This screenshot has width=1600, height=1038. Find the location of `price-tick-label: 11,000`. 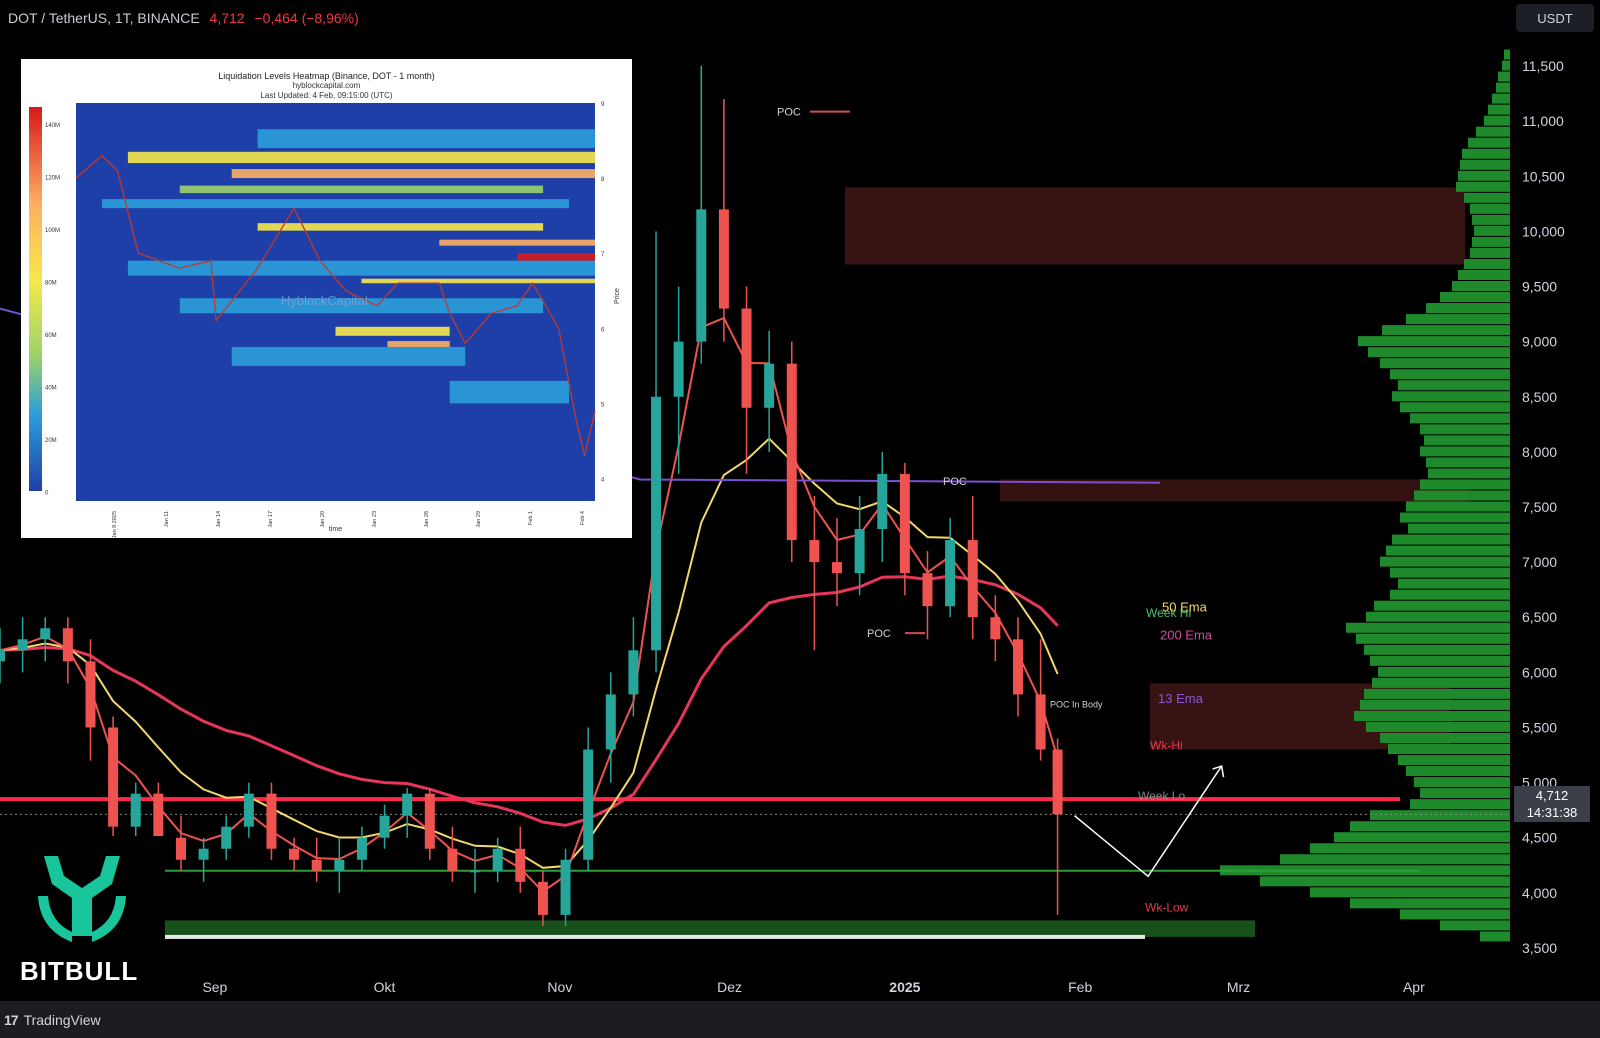

price-tick-label: 11,000 is located at coordinates (1543, 121).